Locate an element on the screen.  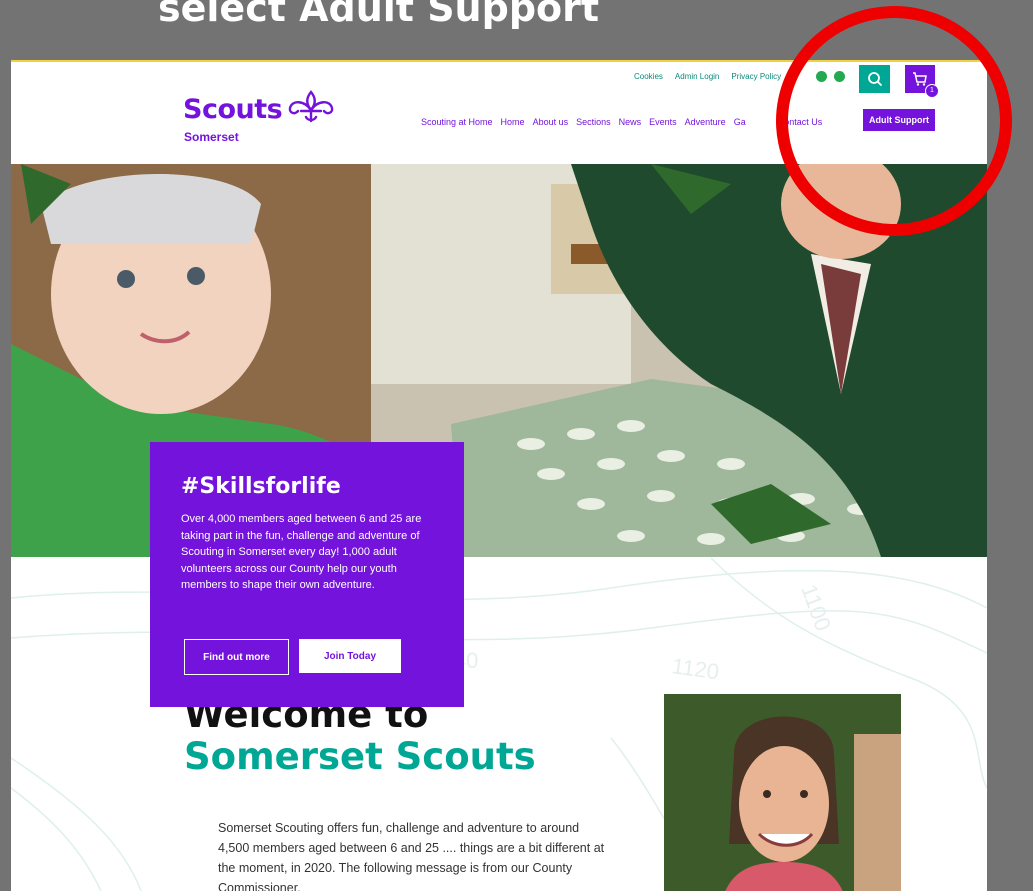
nav-scouting-at-home: Scouting at Home is located at coordinates (457, 122).